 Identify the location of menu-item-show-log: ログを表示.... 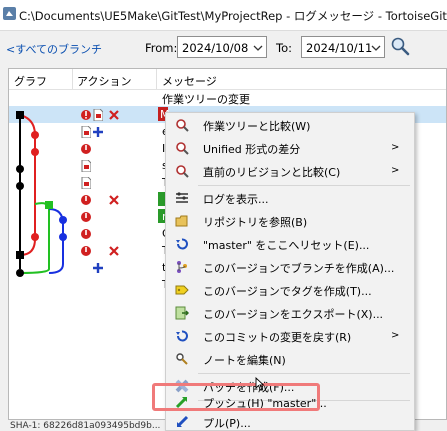
(290, 198).